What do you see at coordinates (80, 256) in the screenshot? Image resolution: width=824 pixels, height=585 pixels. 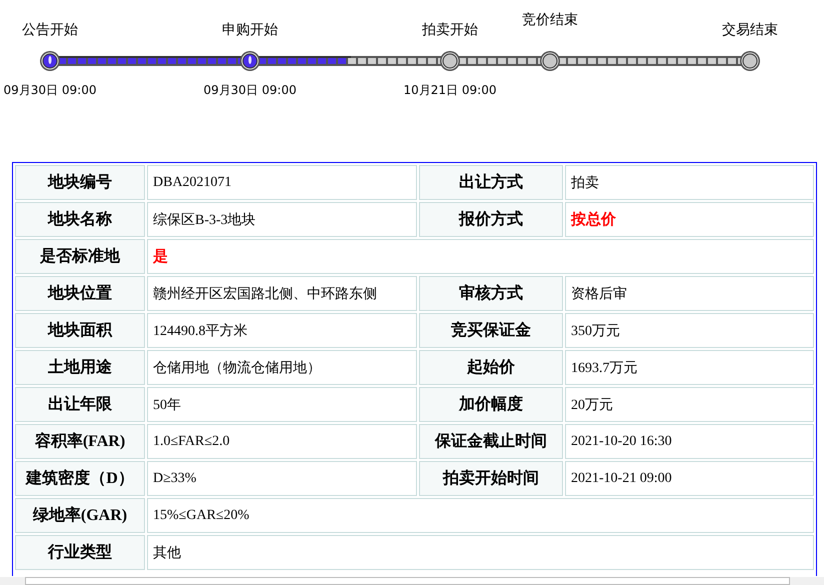 I see `field-label: 是否标准地` at bounding box center [80, 256].